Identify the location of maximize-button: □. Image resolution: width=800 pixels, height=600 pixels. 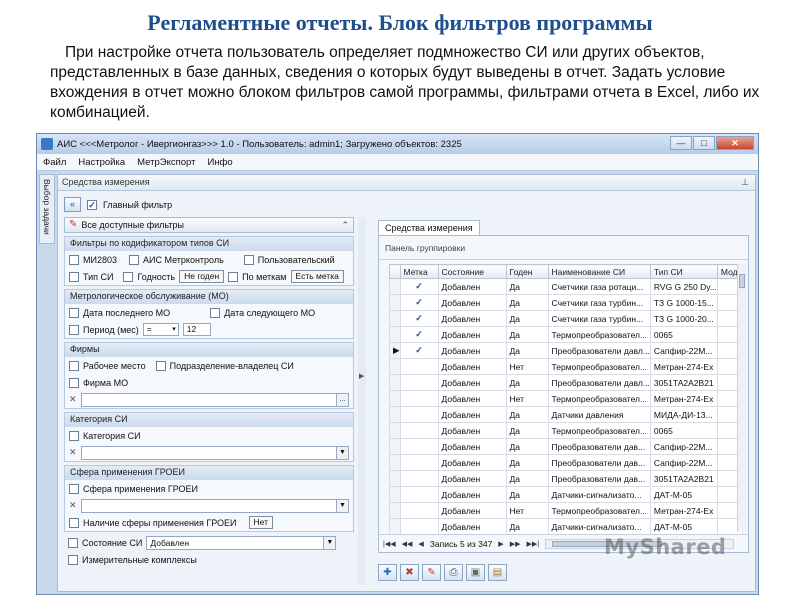
(704, 143).